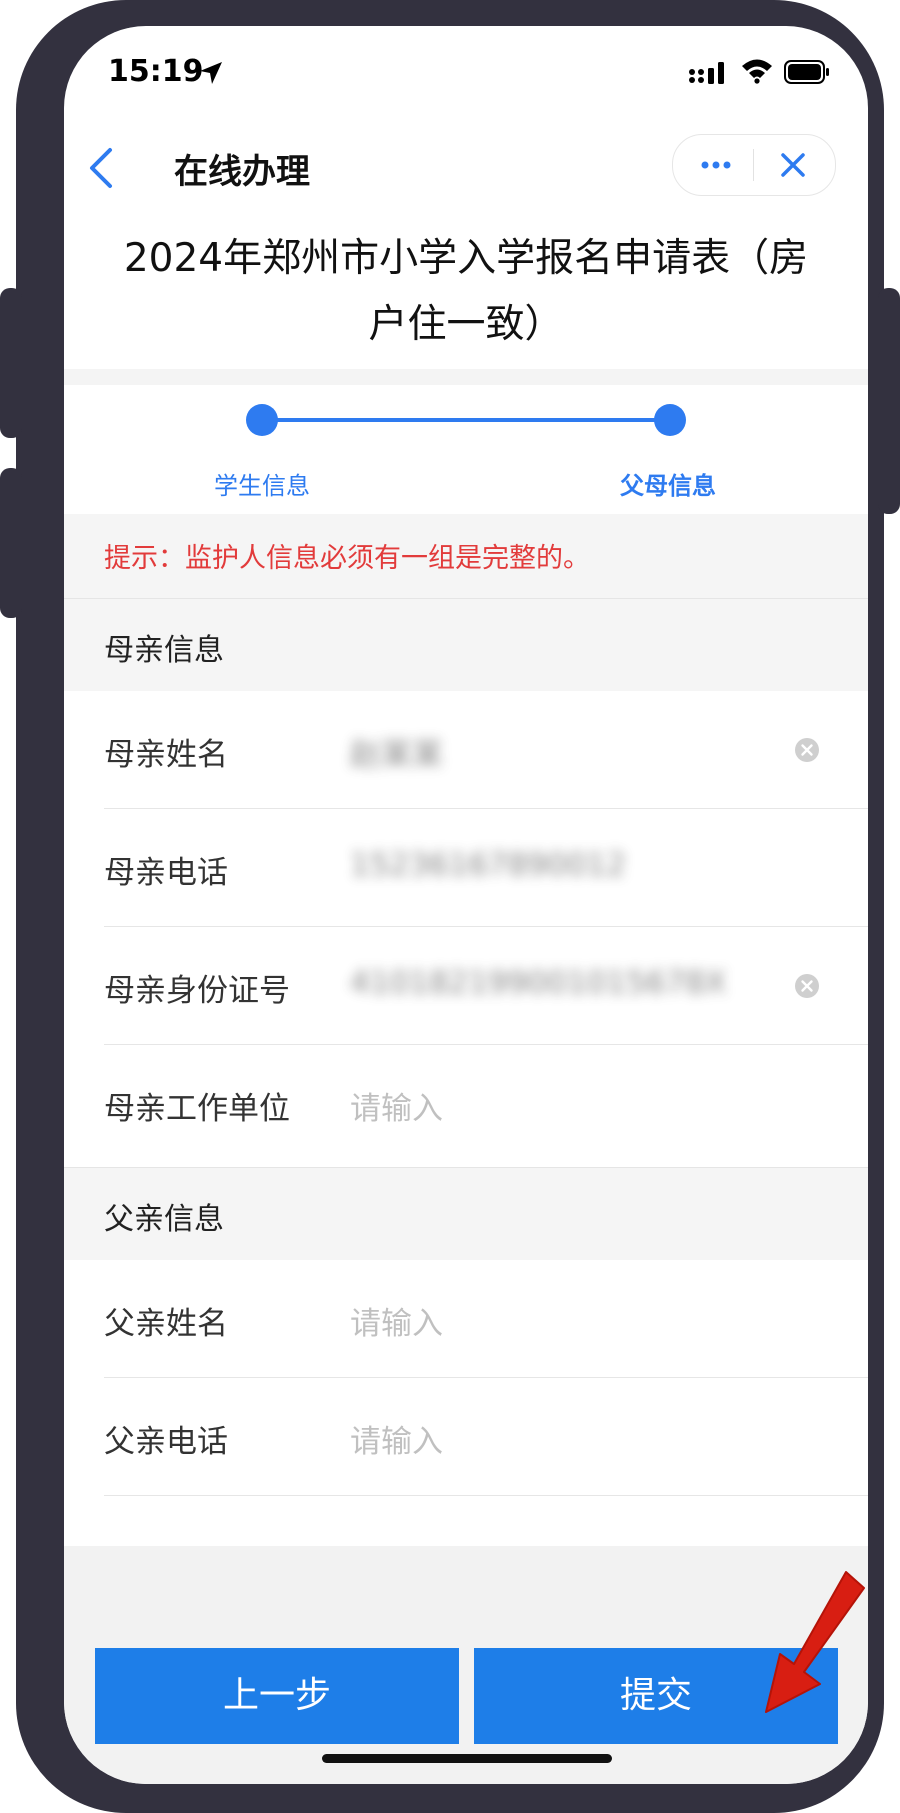 The image size is (900, 1813). What do you see at coordinates (716, 165) in the screenshot?
I see `more-icon` at bounding box center [716, 165].